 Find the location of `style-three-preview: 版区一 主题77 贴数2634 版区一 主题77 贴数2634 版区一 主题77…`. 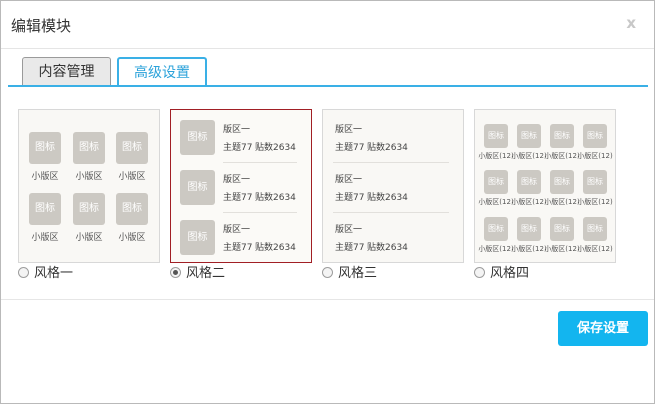

style-three-preview: 版区一 主题77 贴数2634 版区一 主题77 贴数2634 版区一 主题77… is located at coordinates (393, 186).